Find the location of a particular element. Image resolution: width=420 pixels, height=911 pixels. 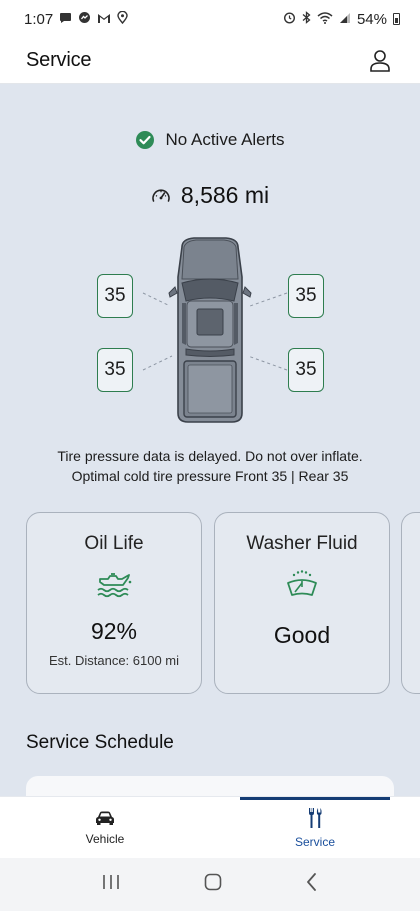

odometer-value: 8,586 mi is located at coordinates (225, 195).